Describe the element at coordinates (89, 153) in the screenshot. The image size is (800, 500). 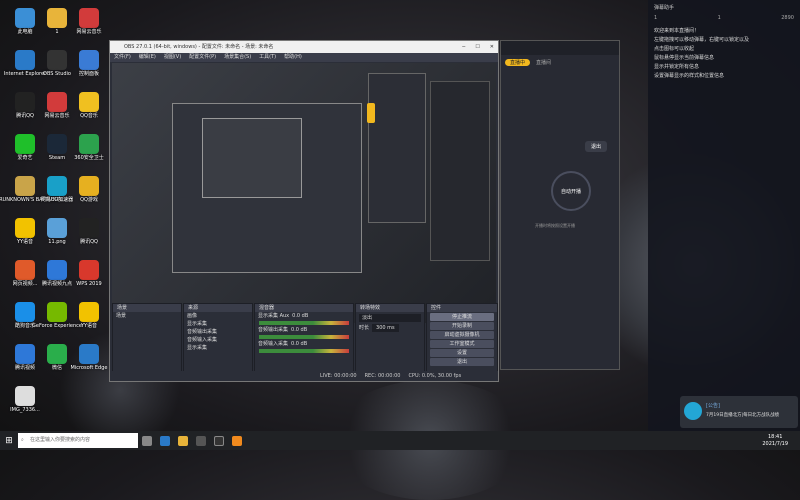
I see `desktop-icon: 360安全卫士` at that location.